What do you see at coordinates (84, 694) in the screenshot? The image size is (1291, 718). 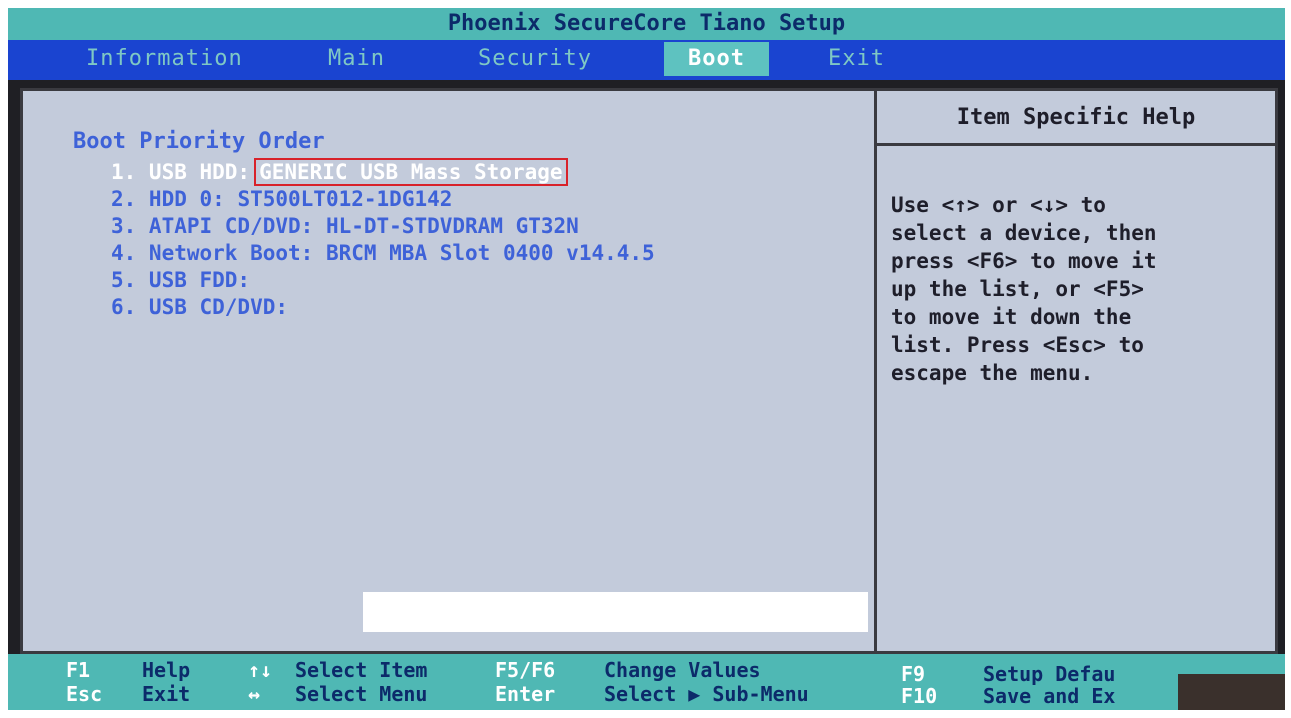 I see `key-esc: Esc` at bounding box center [84, 694].